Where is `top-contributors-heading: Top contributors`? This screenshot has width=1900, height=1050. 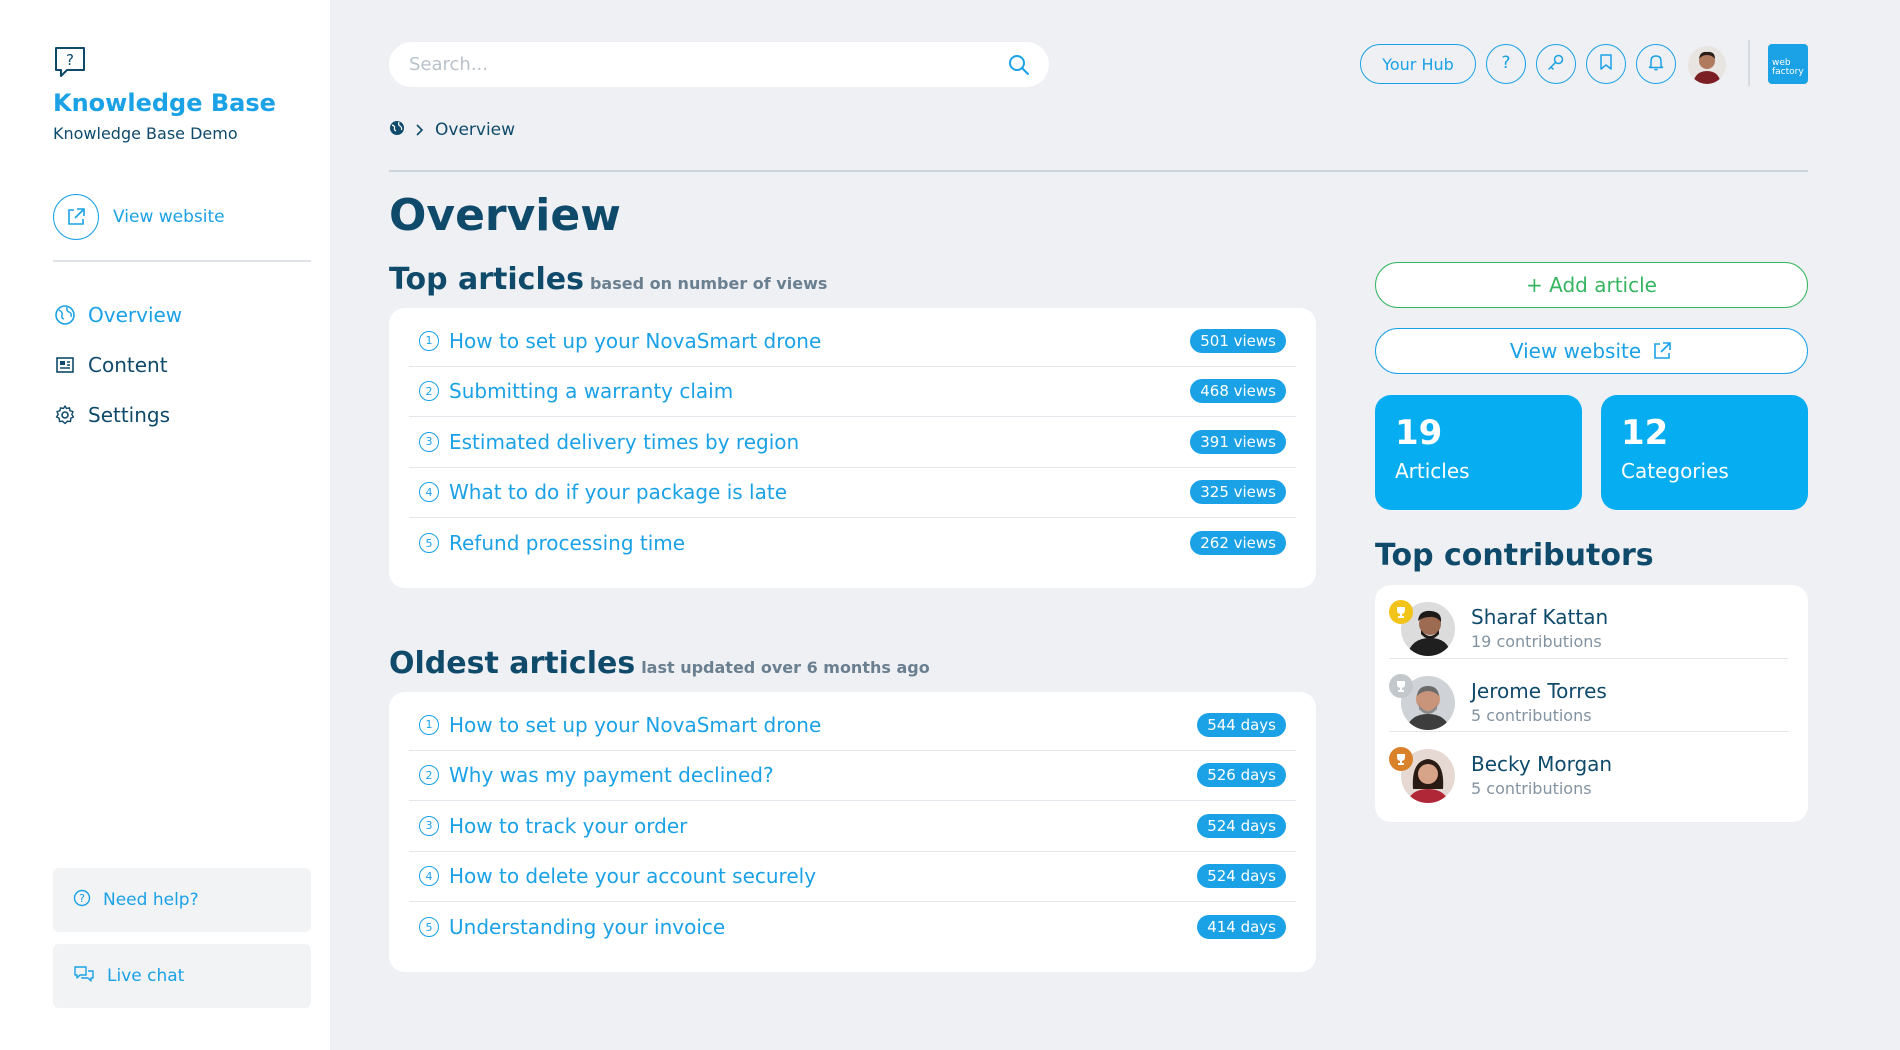
top-contributors-heading: Top contributors is located at coordinates (1514, 555).